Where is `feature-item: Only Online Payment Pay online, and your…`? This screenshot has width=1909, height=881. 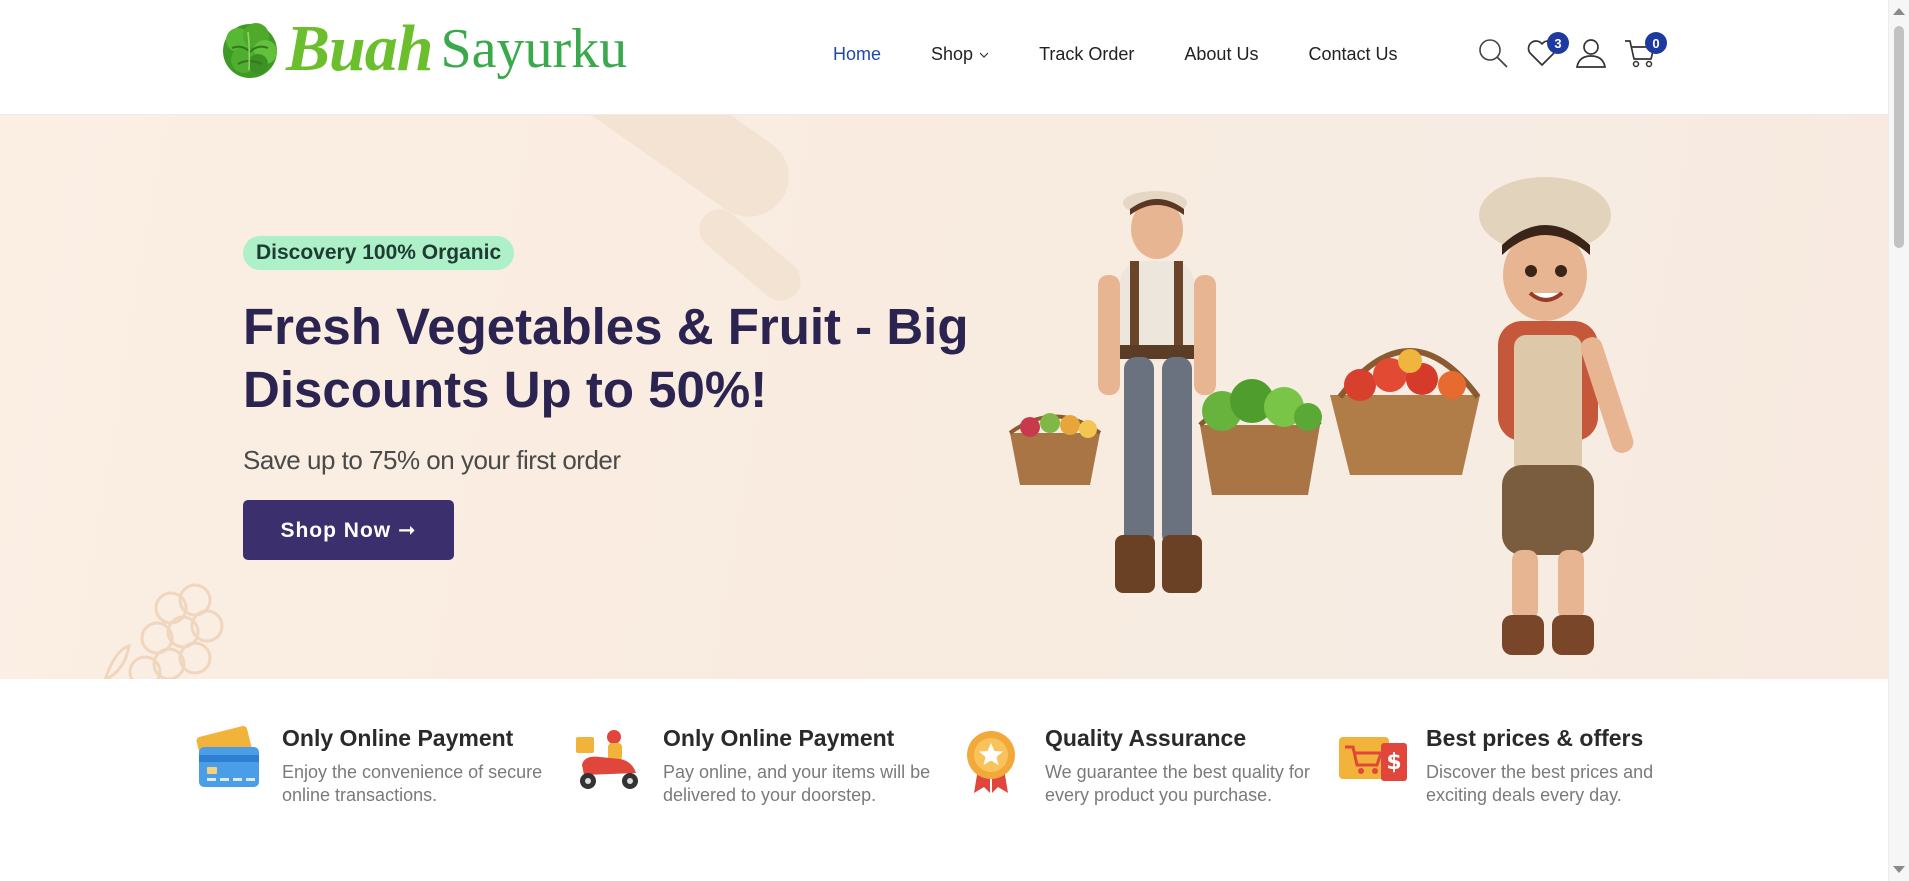
feature-item: Only Online Payment Pay online, and your… is located at coordinates (754, 785).